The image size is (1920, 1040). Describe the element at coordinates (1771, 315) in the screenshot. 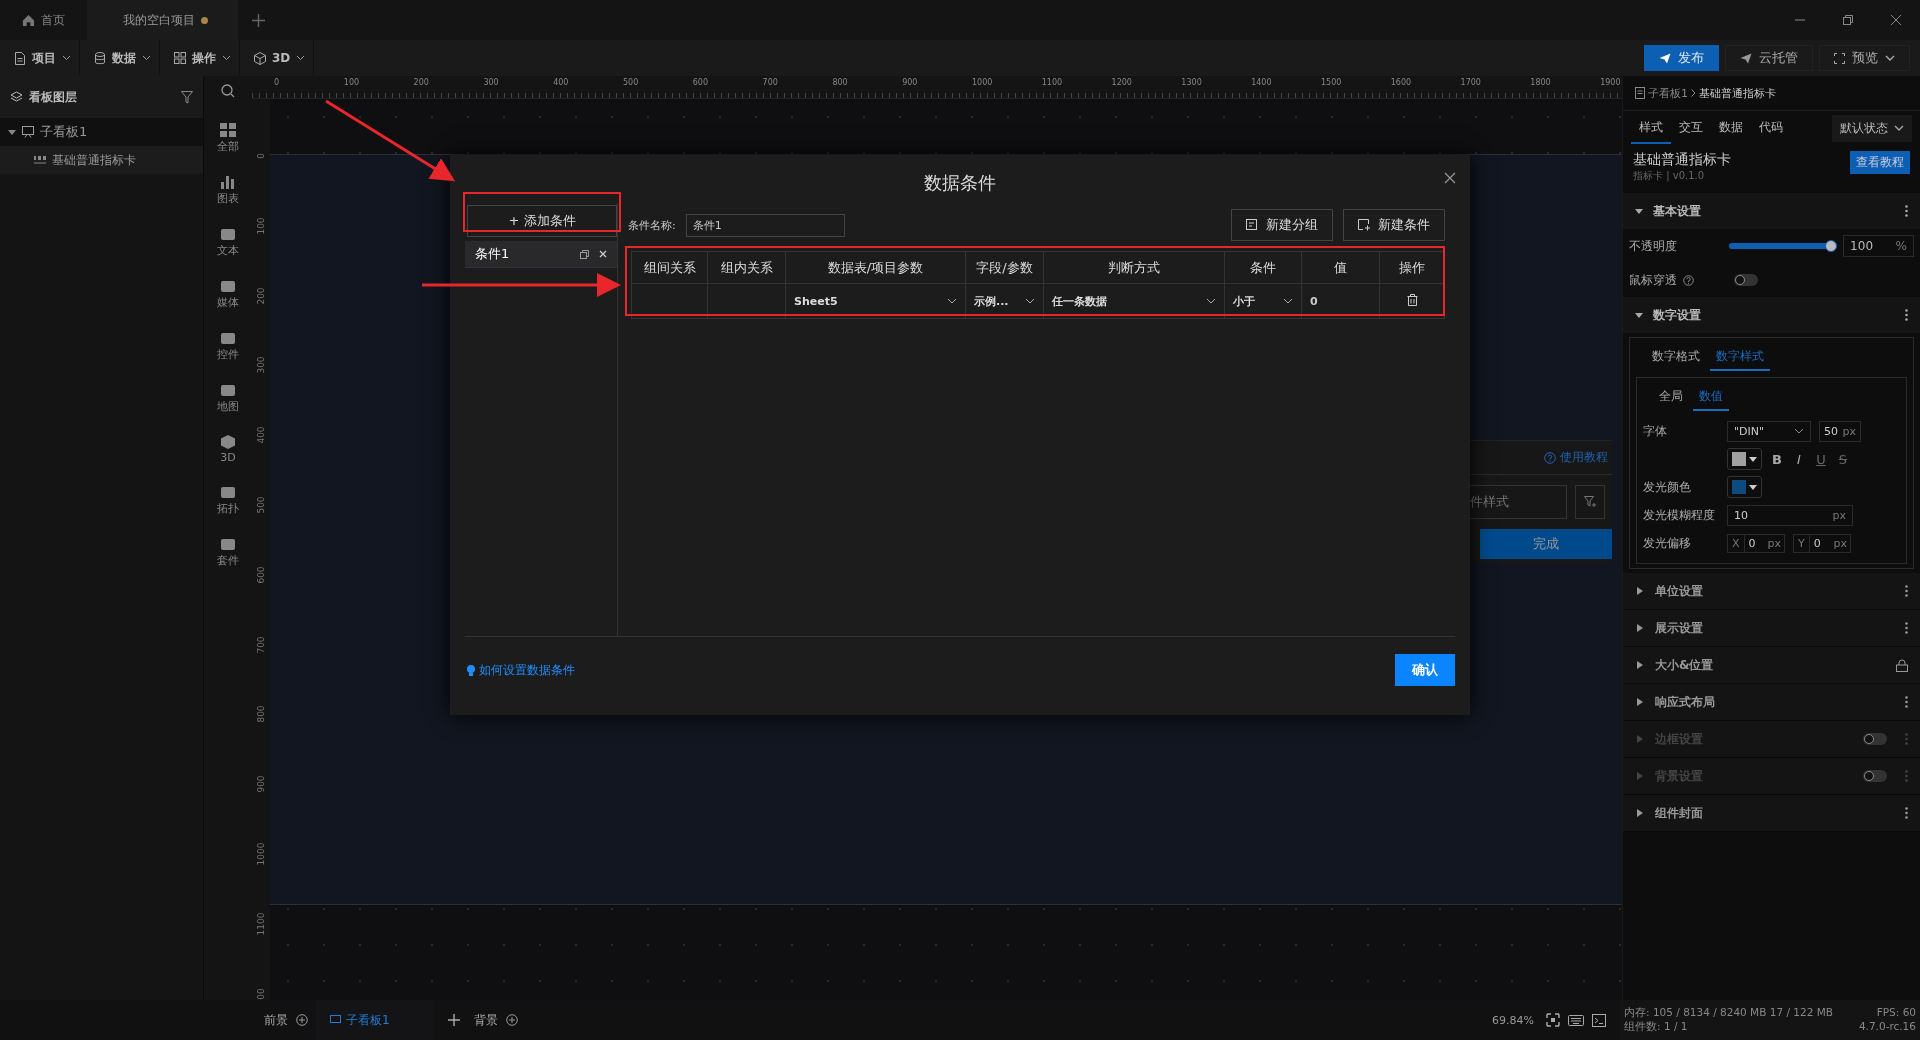

I see `section-header: 数字设置` at that location.